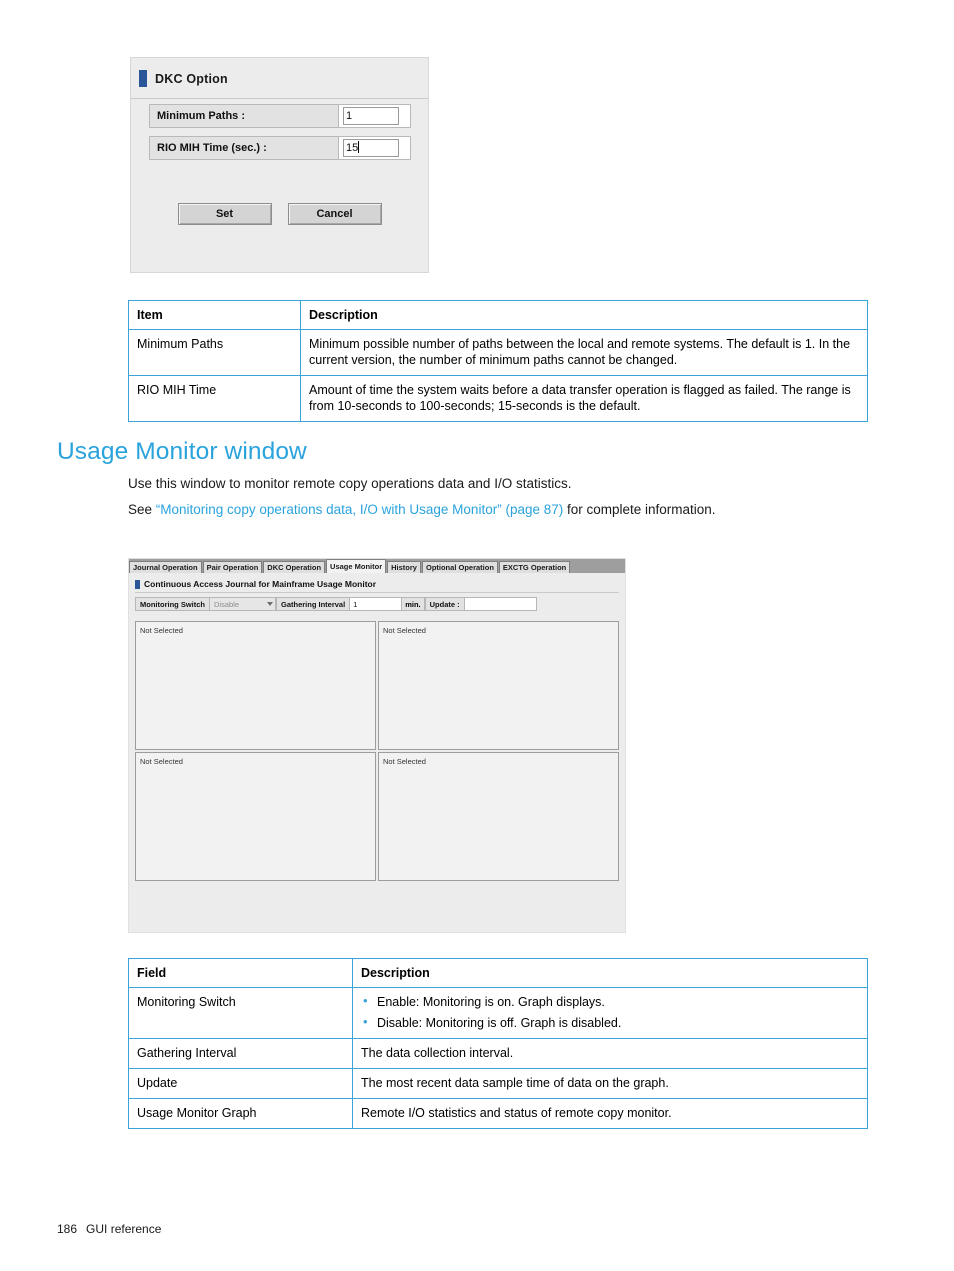 The width and height of the screenshot is (954, 1271). I want to click on table-header-row: Field Description, so click(498, 973).